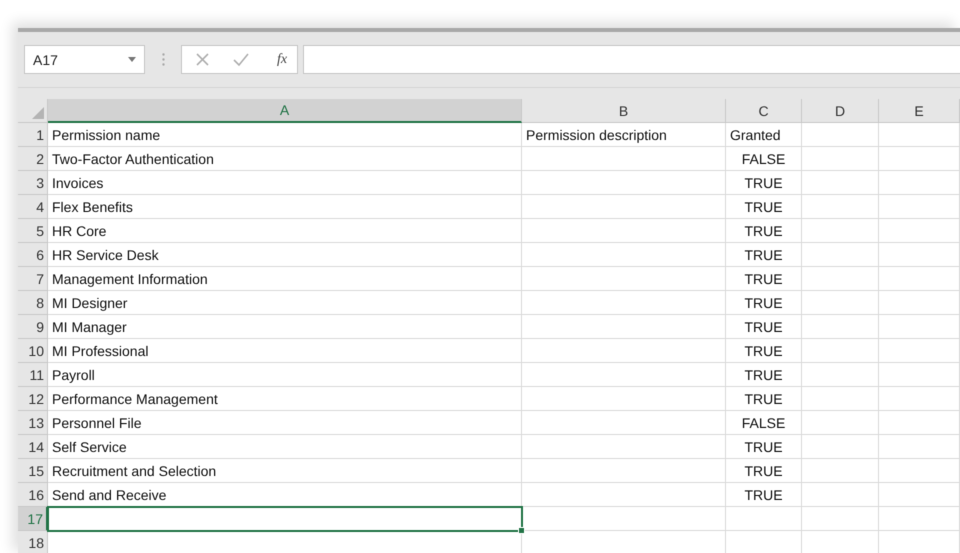 The width and height of the screenshot is (960, 553). Describe the element at coordinates (163, 59) in the screenshot. I see `grip-icon` at that location.